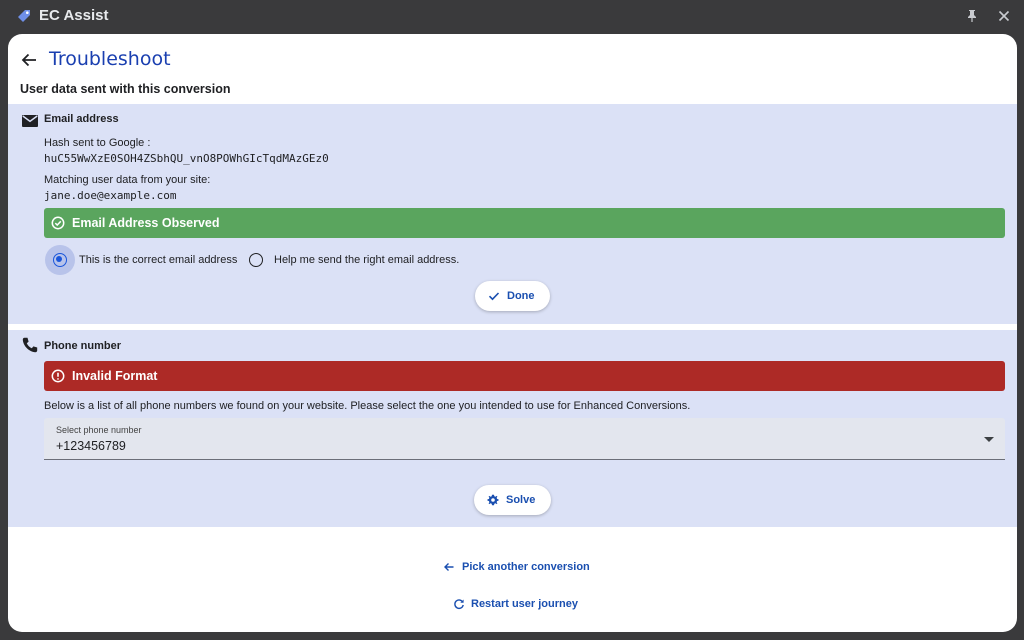  Describe the element at coordinates (74, 15) in the screenshot. I see `app-title: EC Assist` at that location.